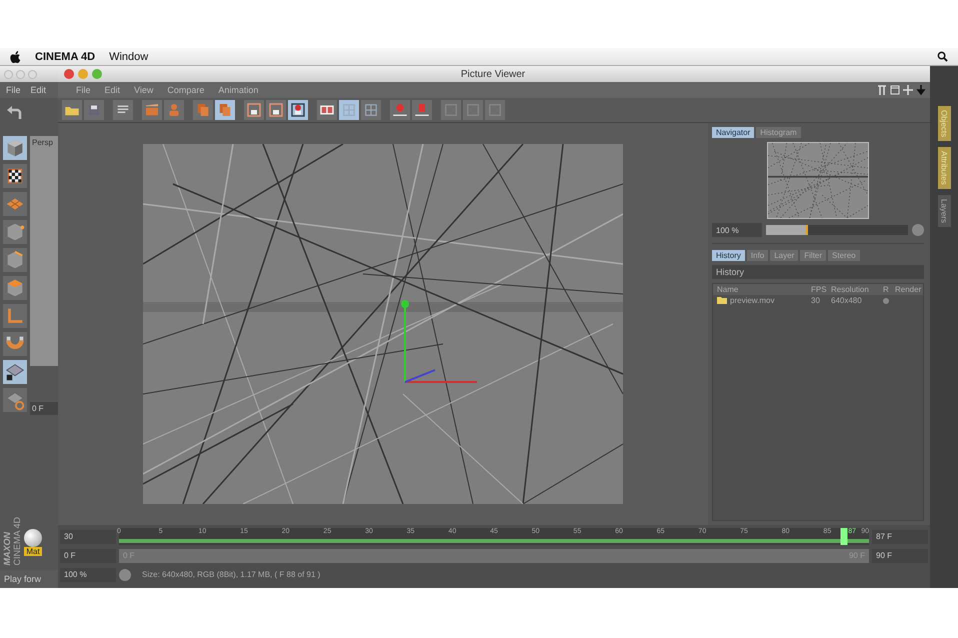  Describe the element at coordinates (856, 289) in the screenshot. I see `column-header: Resolution` at that location.